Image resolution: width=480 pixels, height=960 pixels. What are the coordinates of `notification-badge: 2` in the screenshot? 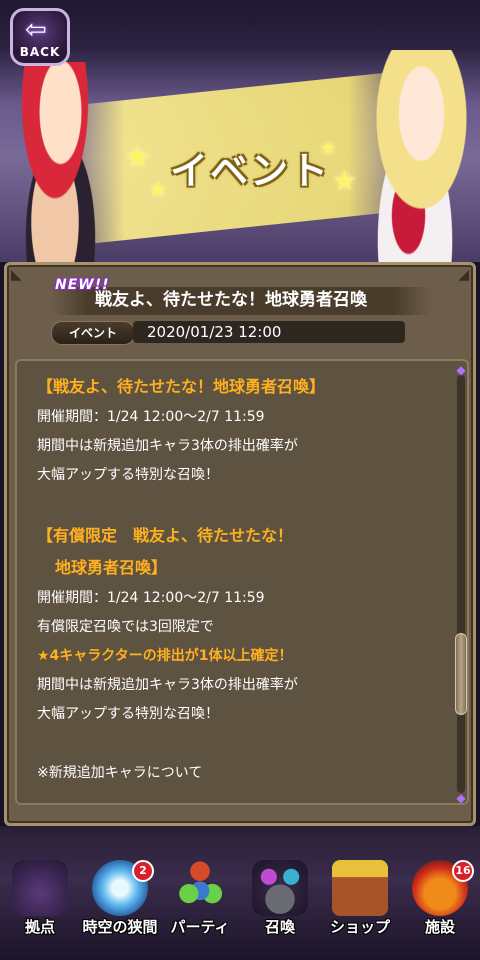 It's located at (143, 871).